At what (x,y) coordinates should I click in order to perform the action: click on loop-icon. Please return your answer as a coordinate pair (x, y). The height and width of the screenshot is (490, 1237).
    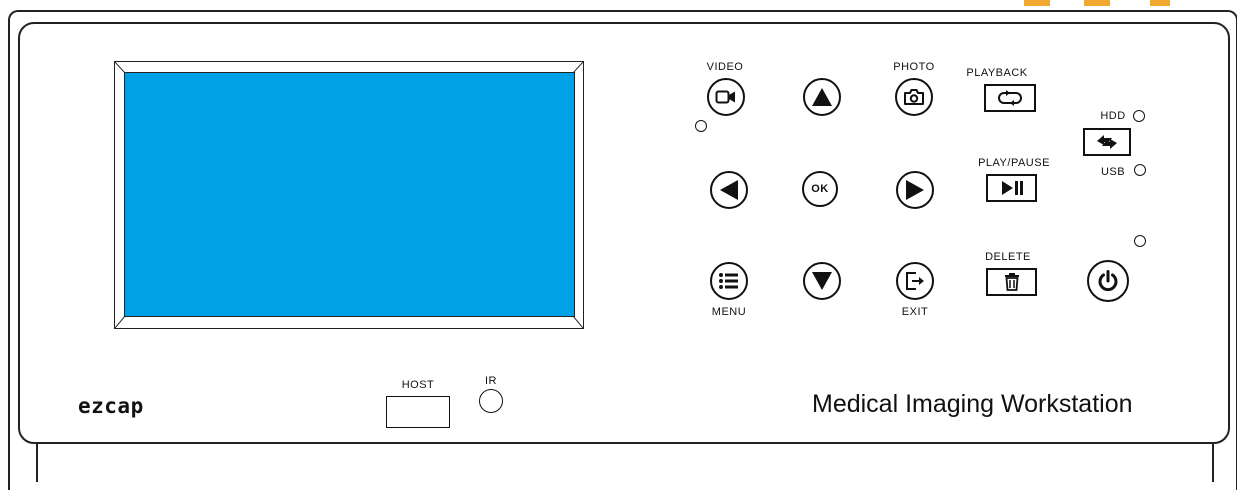
    Looking at the image, I should click on (1010, 98).